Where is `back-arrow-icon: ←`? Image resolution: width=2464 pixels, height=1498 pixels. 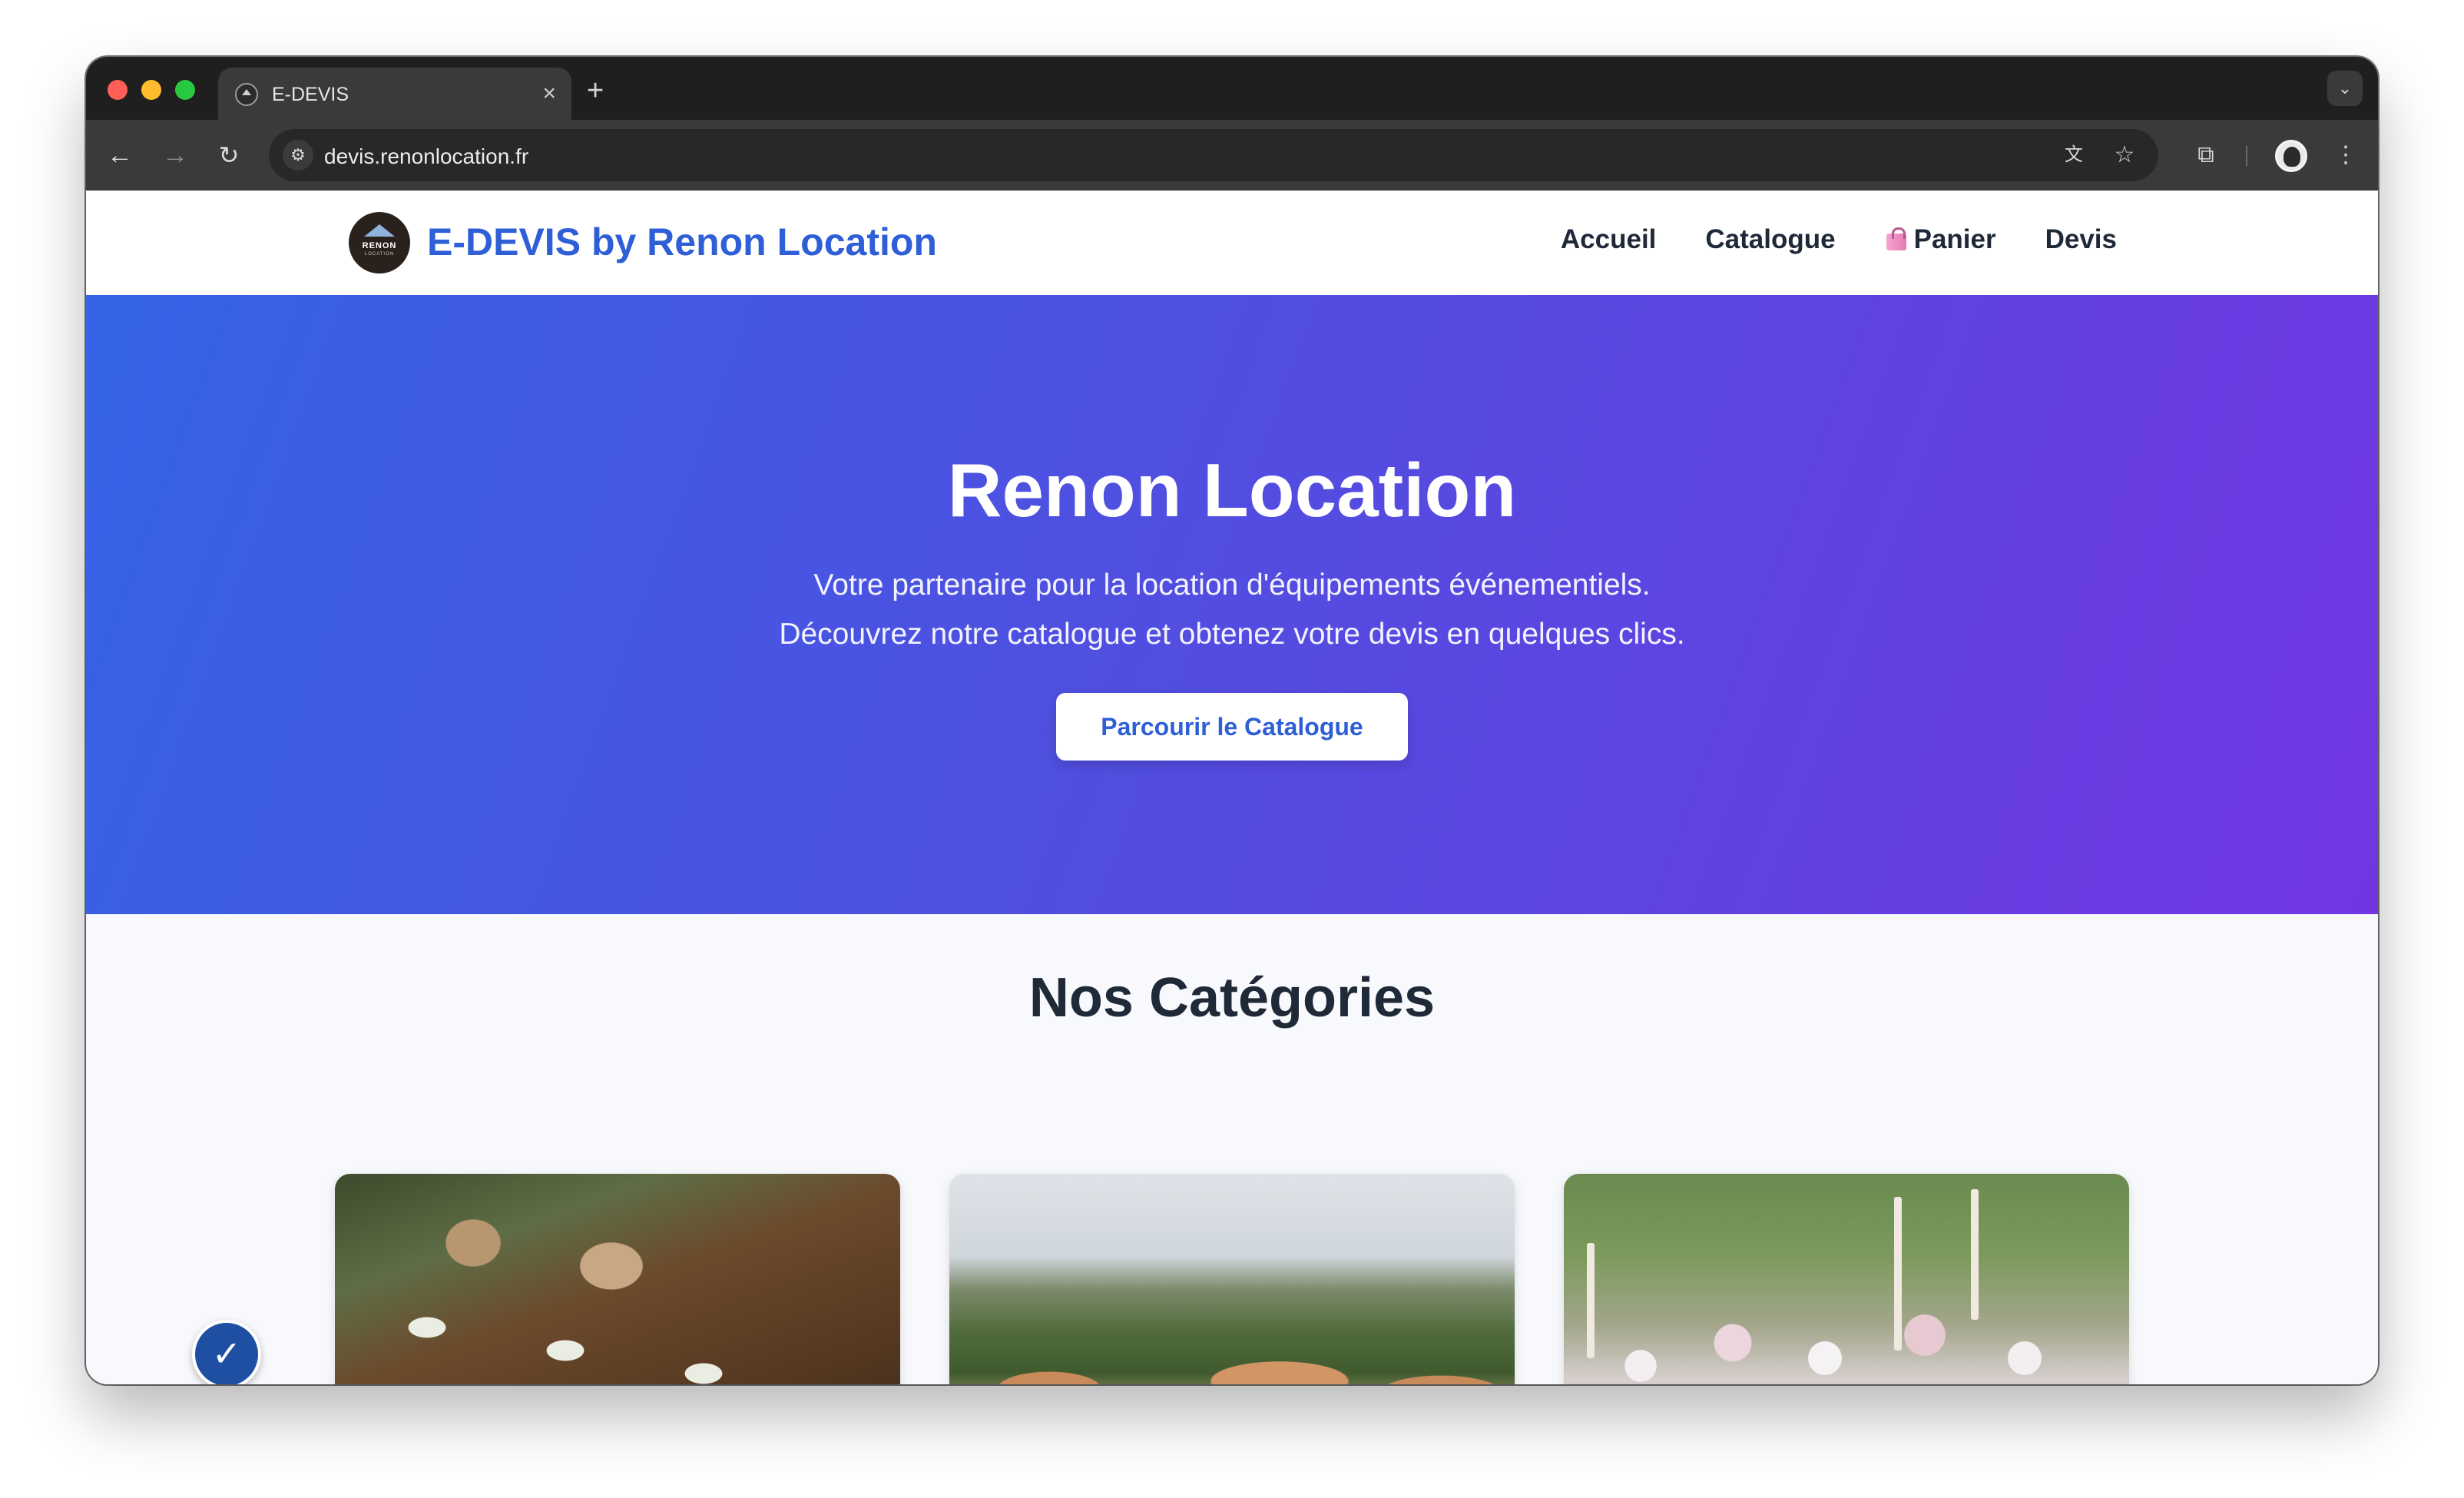
back-arrow-icon: ← is located at coordinates (120, 155).